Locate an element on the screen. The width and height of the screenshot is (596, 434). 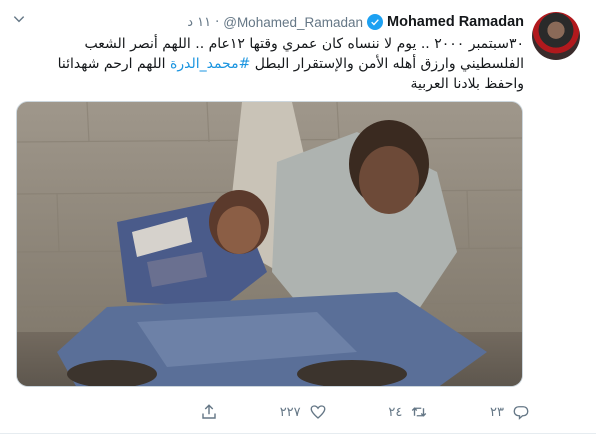
tweet-actions: ٢٢٧ ٢٤ ٢٣ is located at coordinates (365, 412).